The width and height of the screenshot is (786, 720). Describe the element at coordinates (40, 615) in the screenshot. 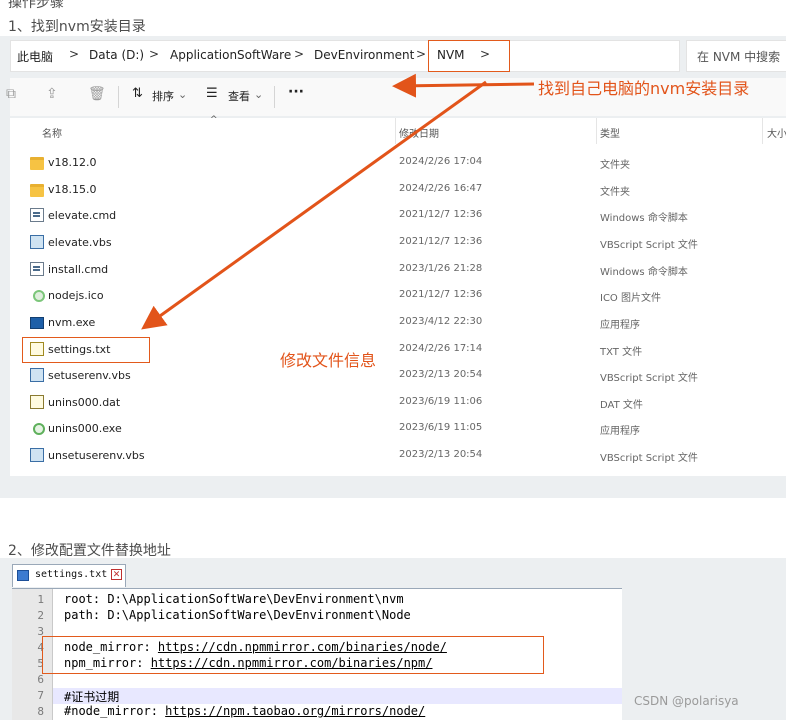

I see `line-number: 2` at that location.